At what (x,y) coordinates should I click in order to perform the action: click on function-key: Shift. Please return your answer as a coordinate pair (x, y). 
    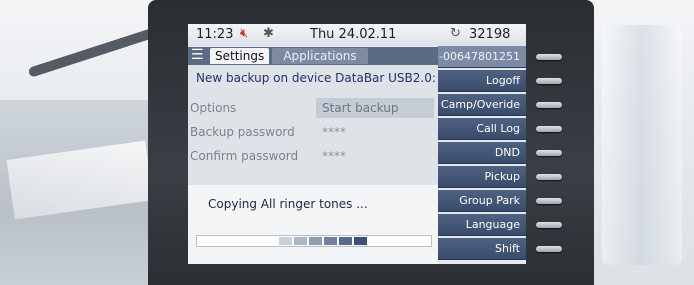
    Looking at the image, I should click on (482, 249).